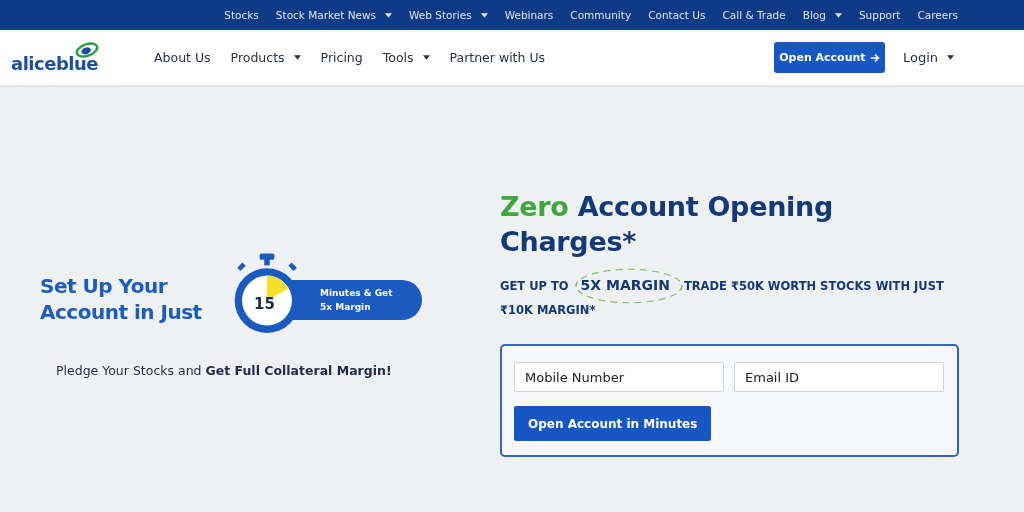 The image size is (1024, 512). What do you see at coordinates (257, 57) in the screenshot?
I see `nav-link: Products` at bounding box center [257, 57].